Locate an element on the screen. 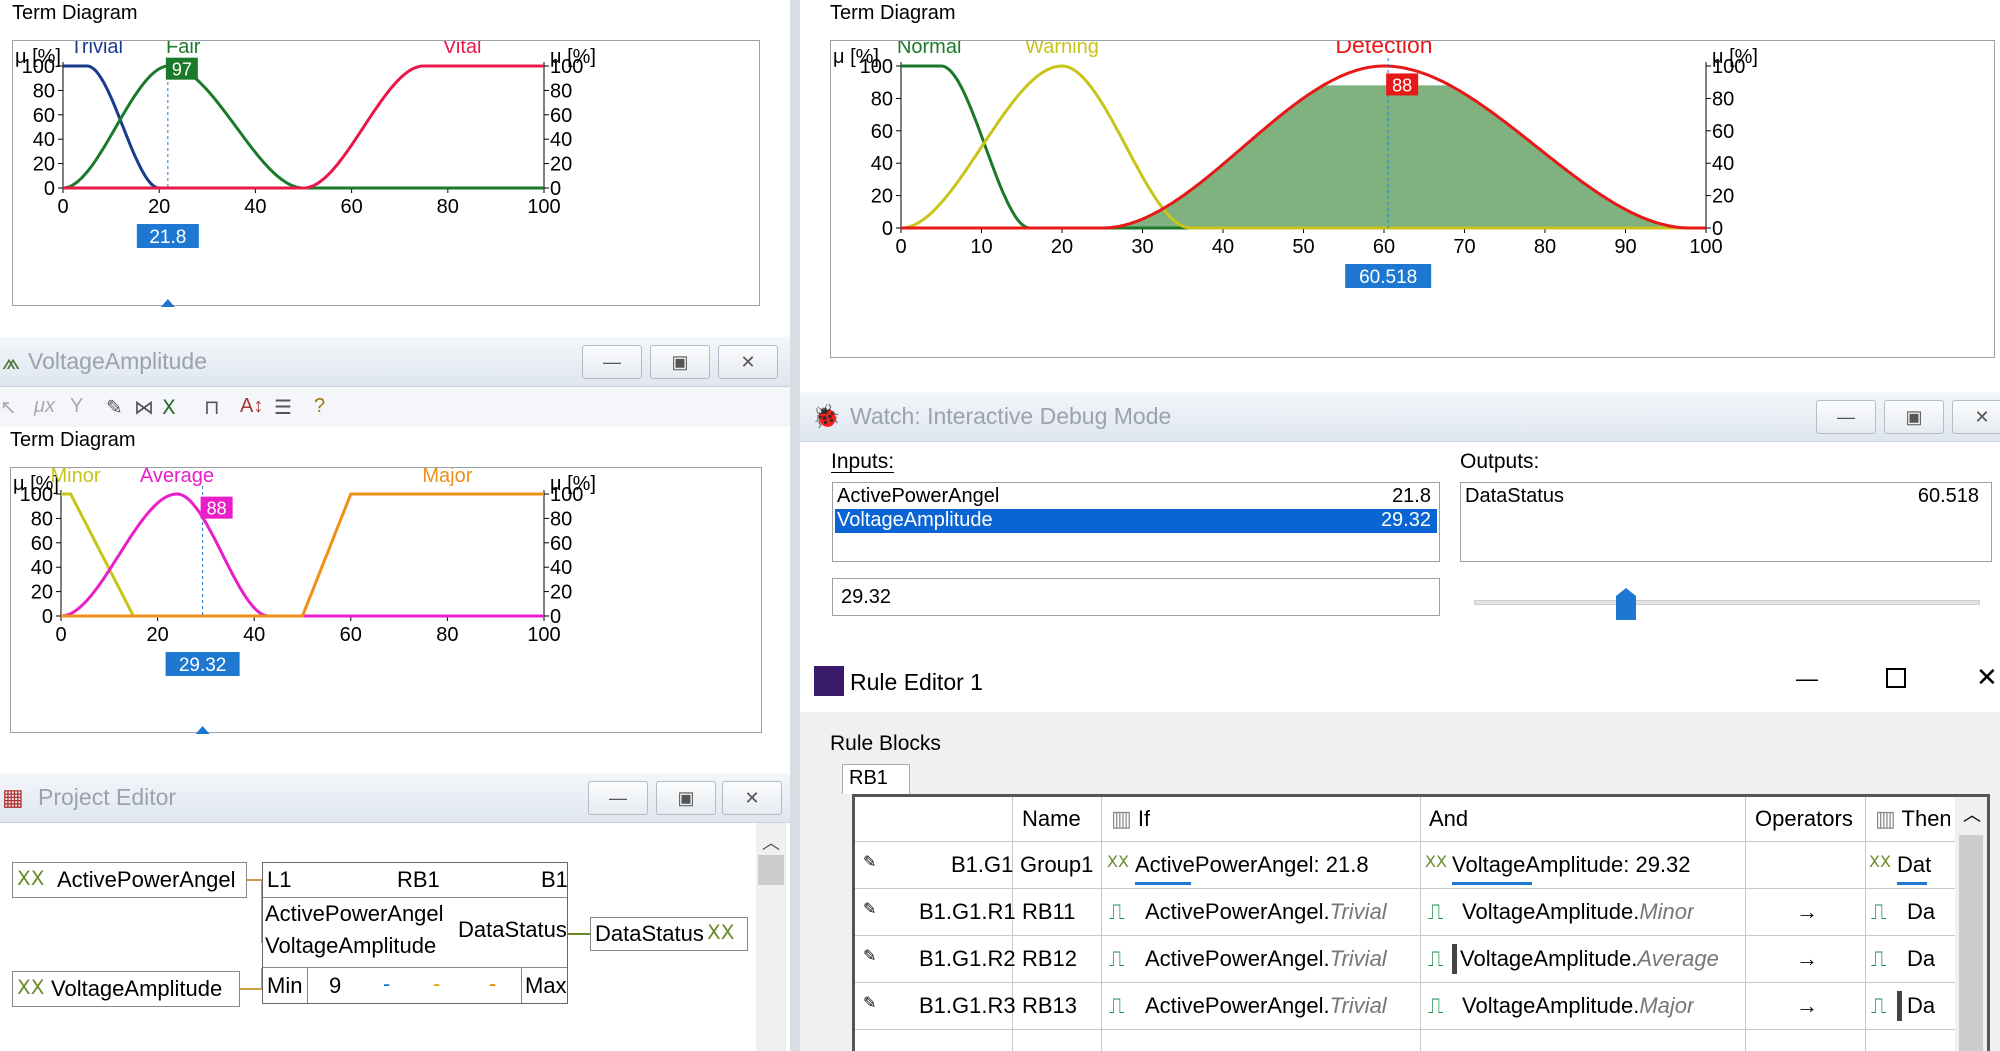 This screenshot has width=2000, height=1051. col-header-name: Name is located at coordinates (1051, 819).